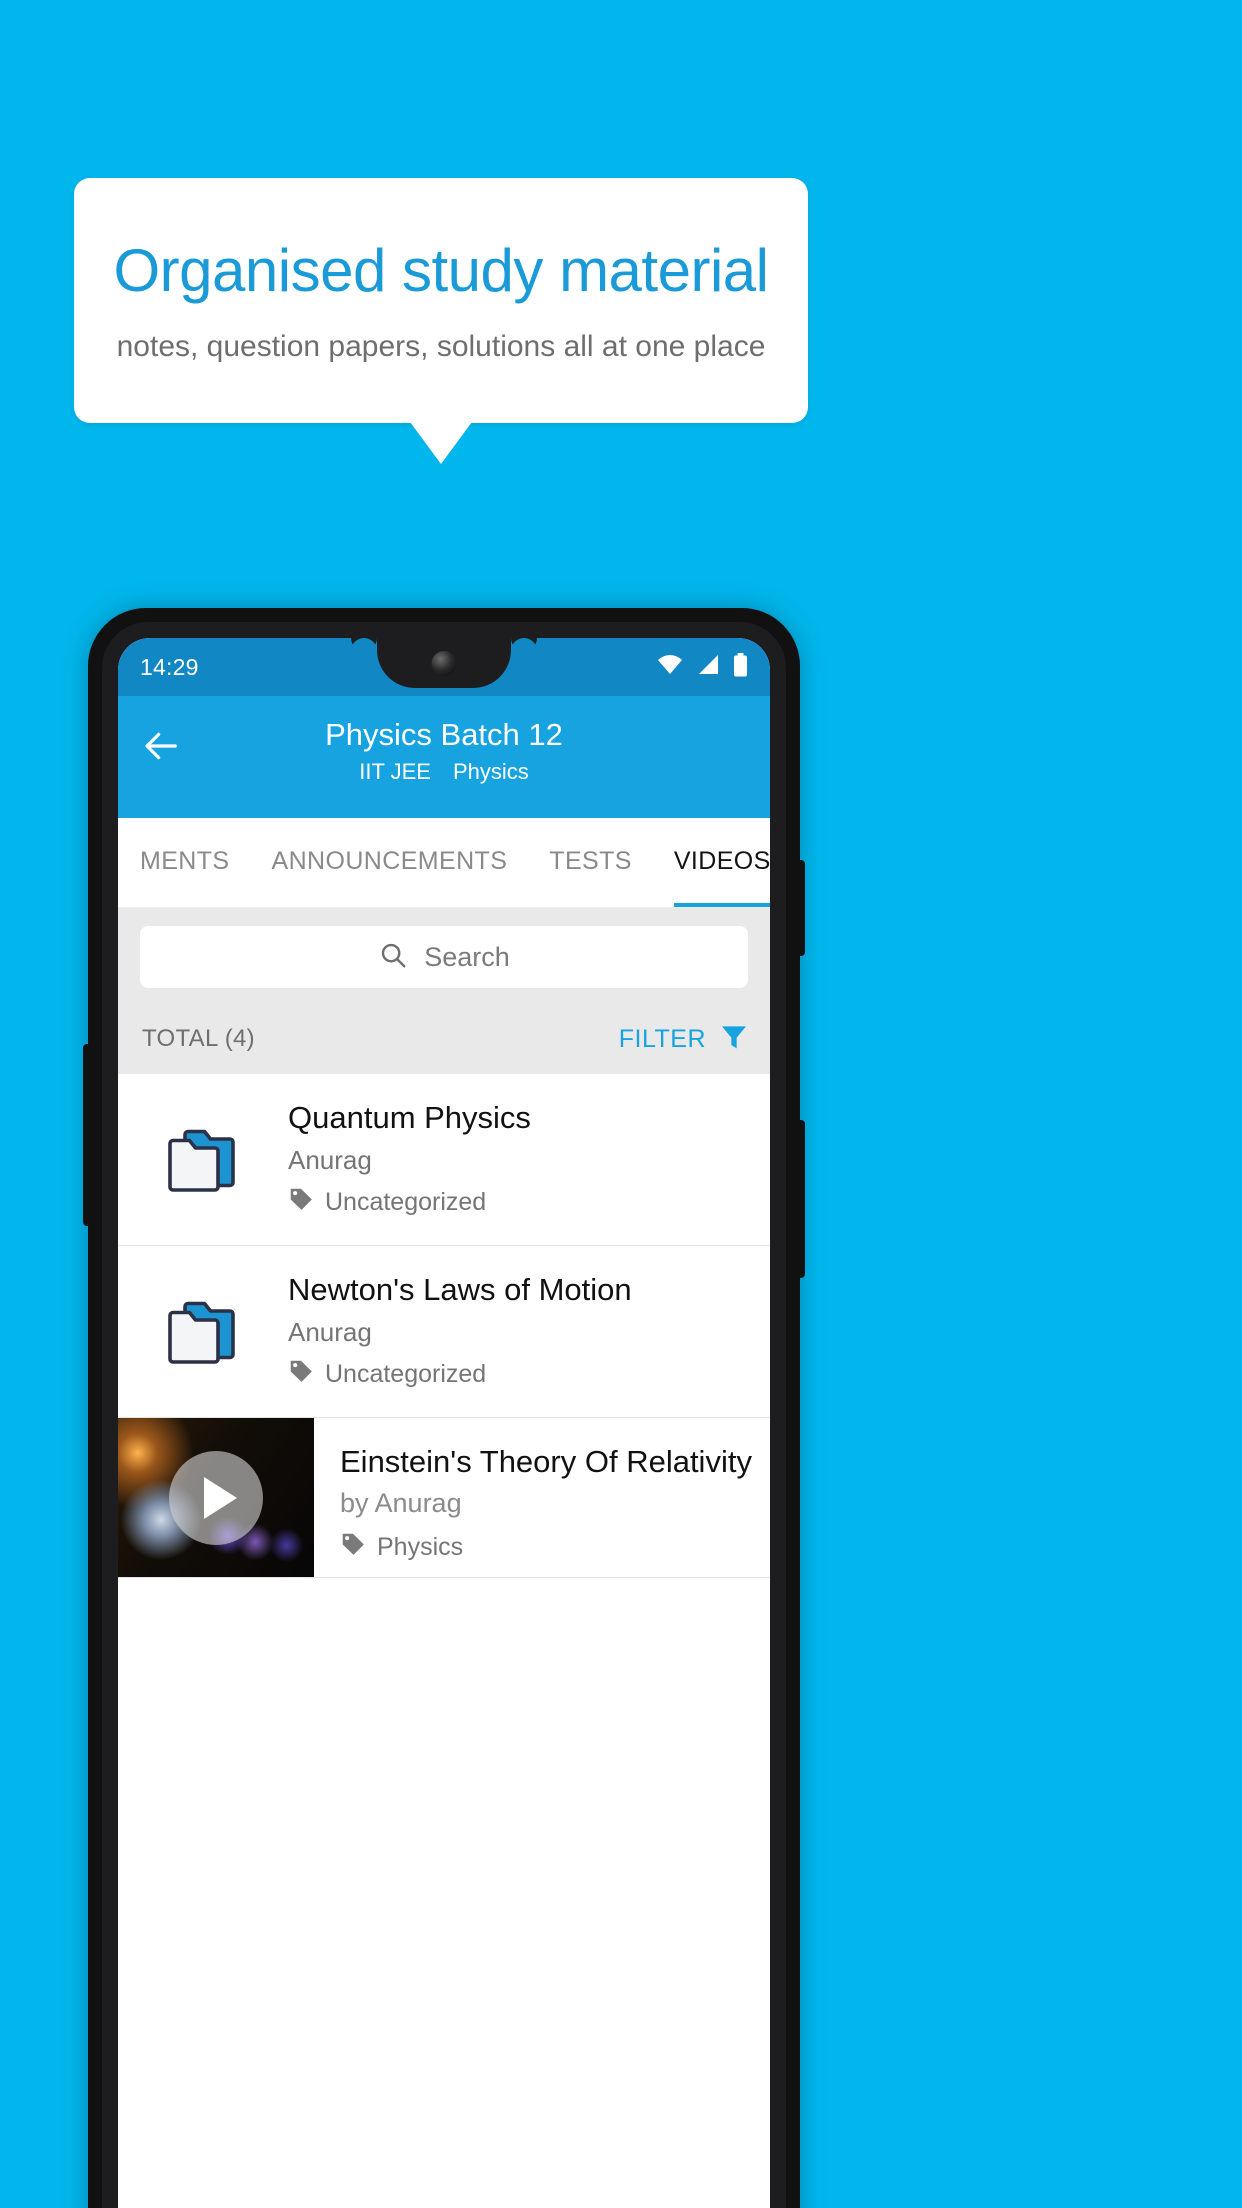 This screenshot has height=2208, width=1242. I want to click on tag-label: Physics, so click(420, 1547).